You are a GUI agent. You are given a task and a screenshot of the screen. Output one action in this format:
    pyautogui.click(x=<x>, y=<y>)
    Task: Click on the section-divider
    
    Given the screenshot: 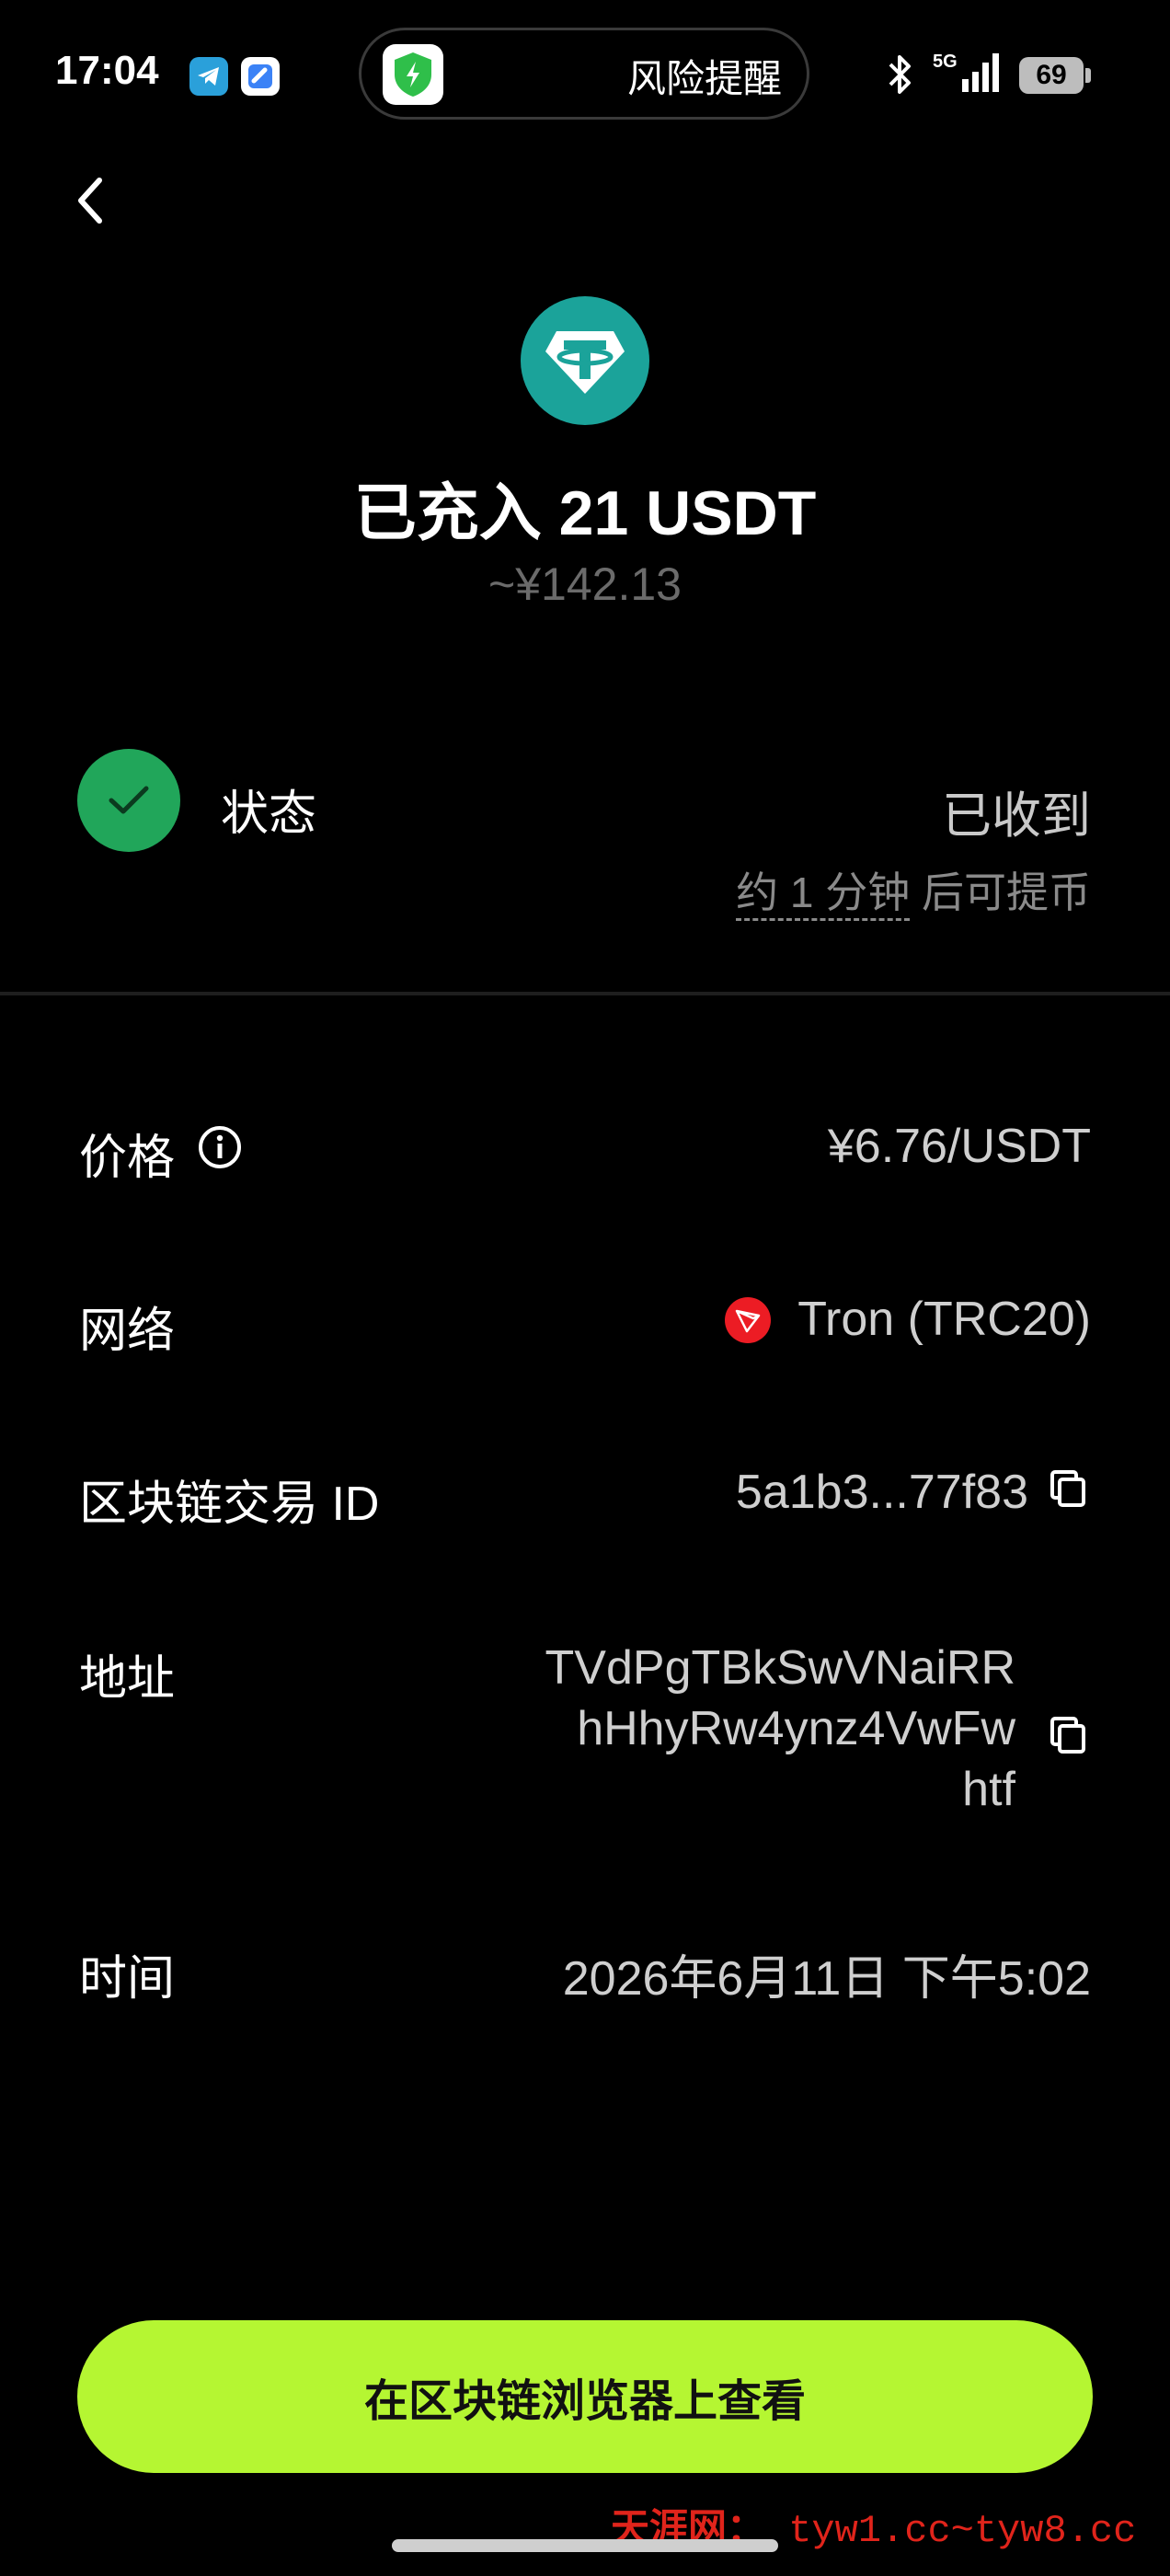 What is the action you would take?
    pyautogui.click(x=585, y=993)
    